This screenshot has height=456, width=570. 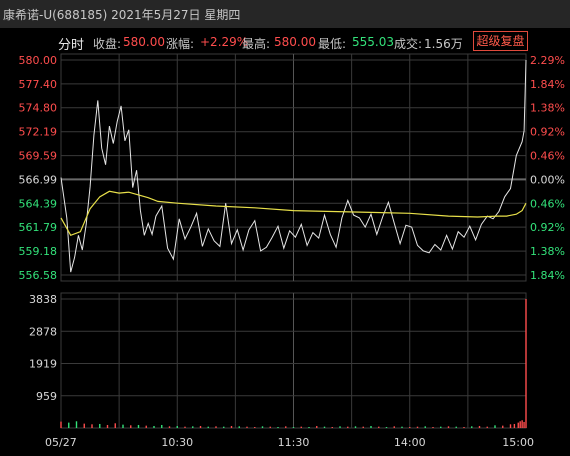 What do you see at coordinates (38, 179) in the screenshot?
I see `price-tick-label: 566.99` at bounding box center [38, 179].